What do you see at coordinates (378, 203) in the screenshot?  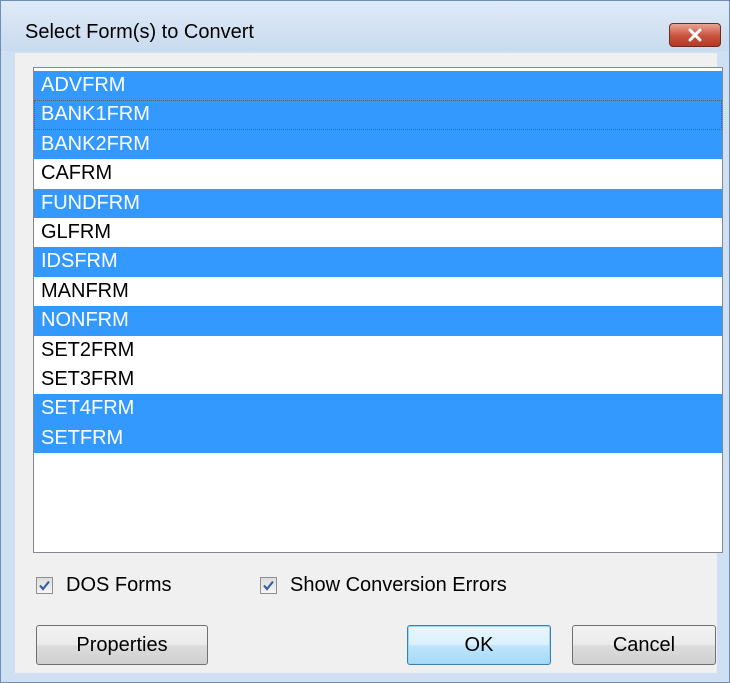 I see `list-item-fundfrm: FUNDFRM` at bounding box center [378, 203].